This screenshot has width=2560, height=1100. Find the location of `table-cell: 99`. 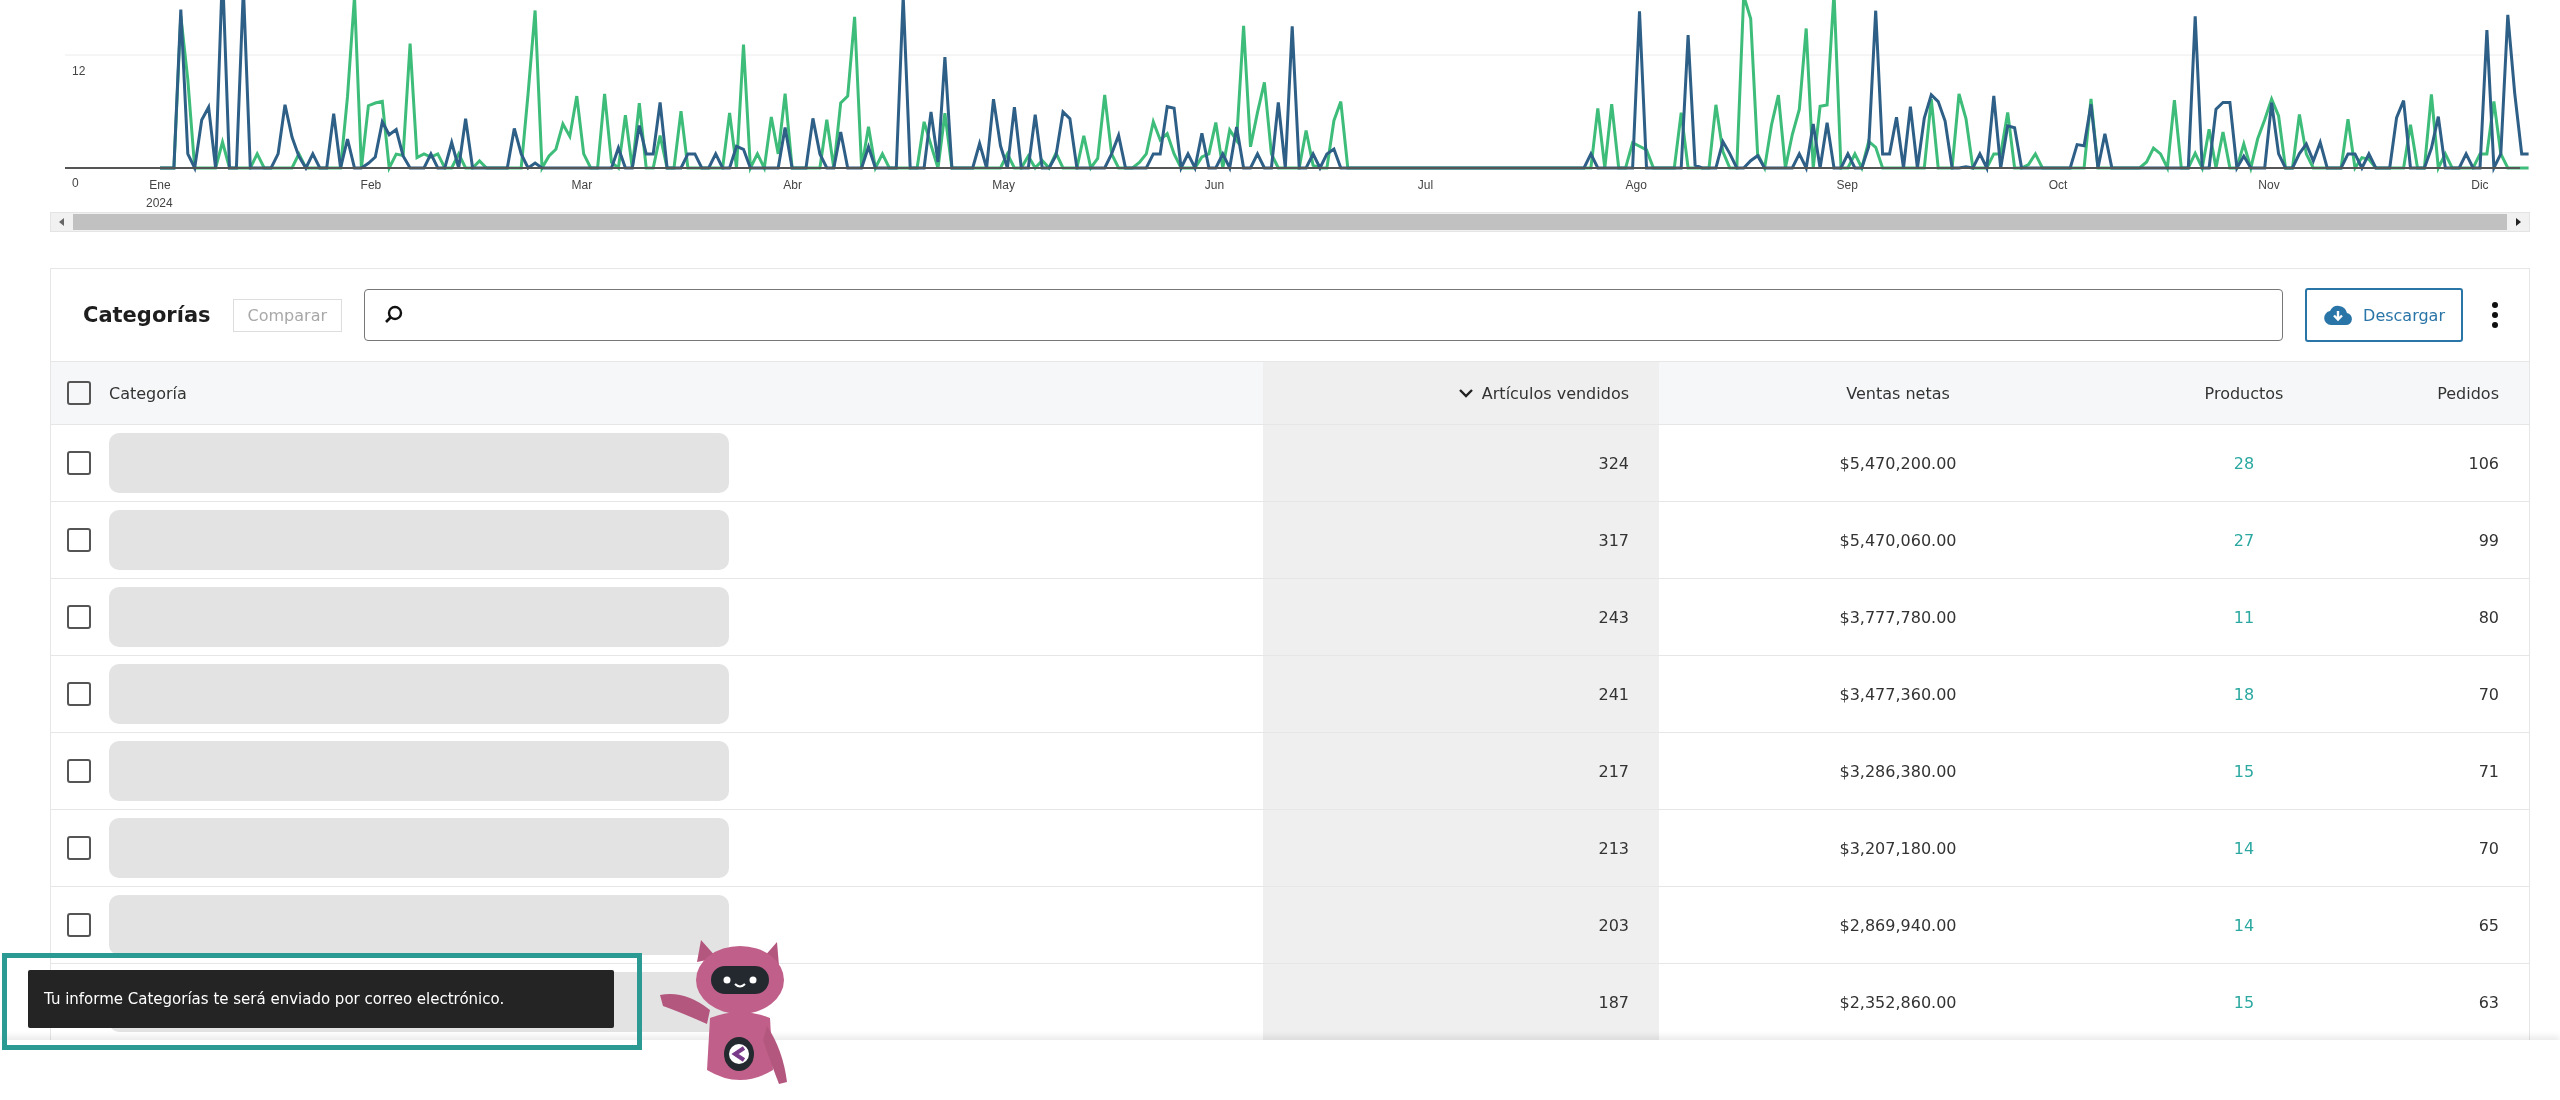

table-cell: 99 is located at coordinates (2488, 540).